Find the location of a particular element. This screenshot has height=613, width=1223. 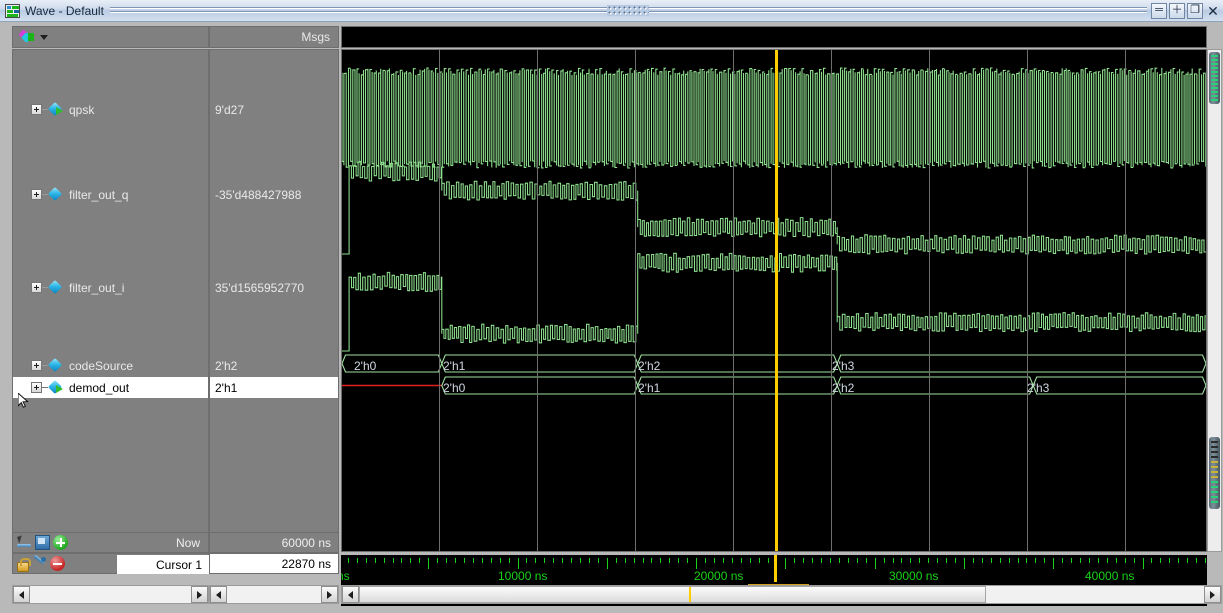

cursor-value-field: 22870 ns is located at coordinates (274, 563).